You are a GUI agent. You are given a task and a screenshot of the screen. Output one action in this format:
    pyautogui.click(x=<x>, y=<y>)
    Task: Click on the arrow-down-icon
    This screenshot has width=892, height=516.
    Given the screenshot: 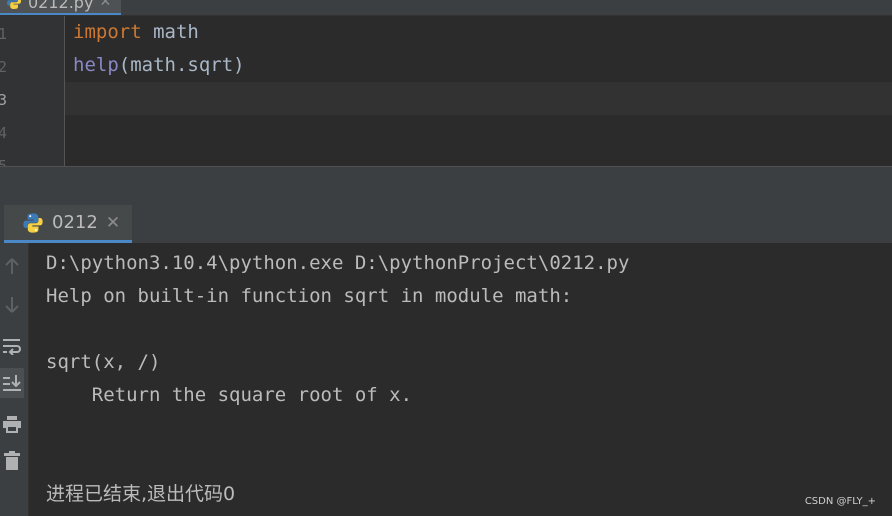 What is the action you would take?
    pyautogui.click(x=12, y=305)
    